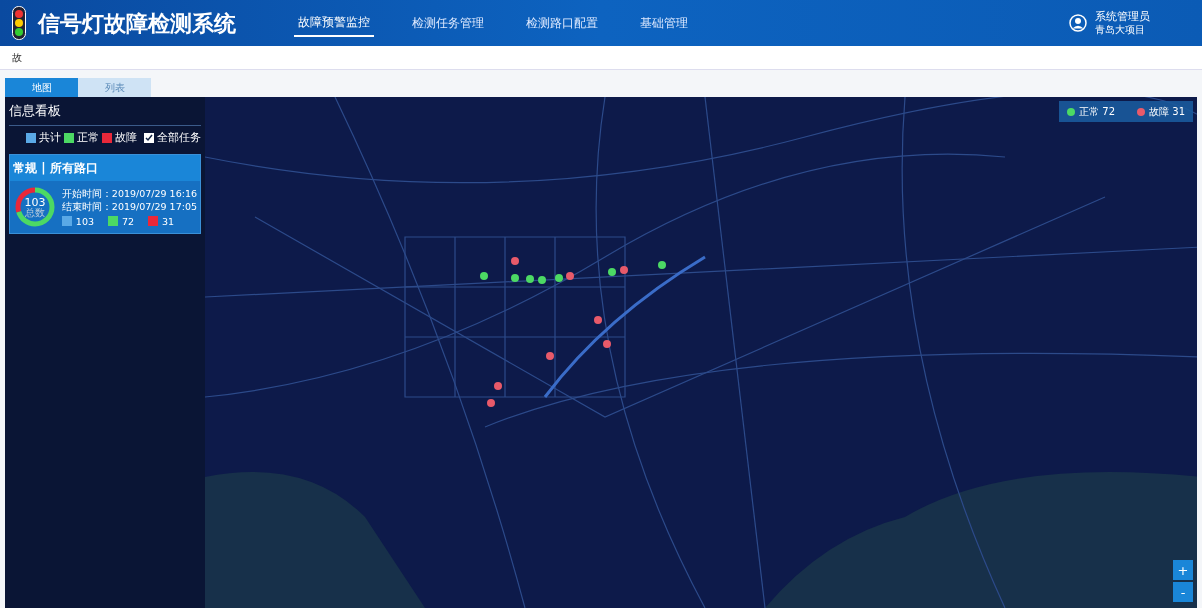  What do you see at coordinates (88, 137) in the screenshot?
I see `legend-label: 正常` at bounding box center [88, 137].